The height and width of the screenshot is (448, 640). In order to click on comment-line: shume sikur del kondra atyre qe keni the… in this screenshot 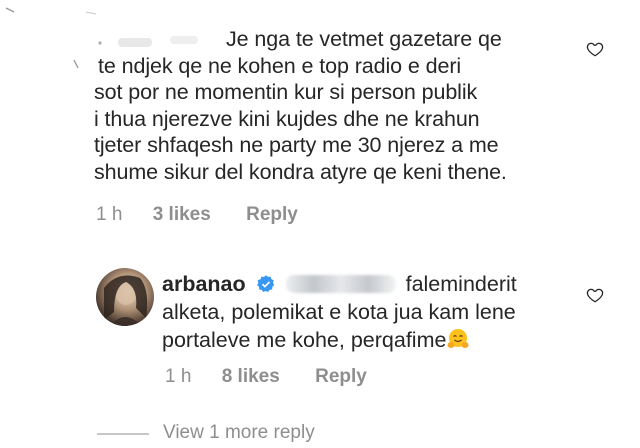, I will do `click(300, 171)`.